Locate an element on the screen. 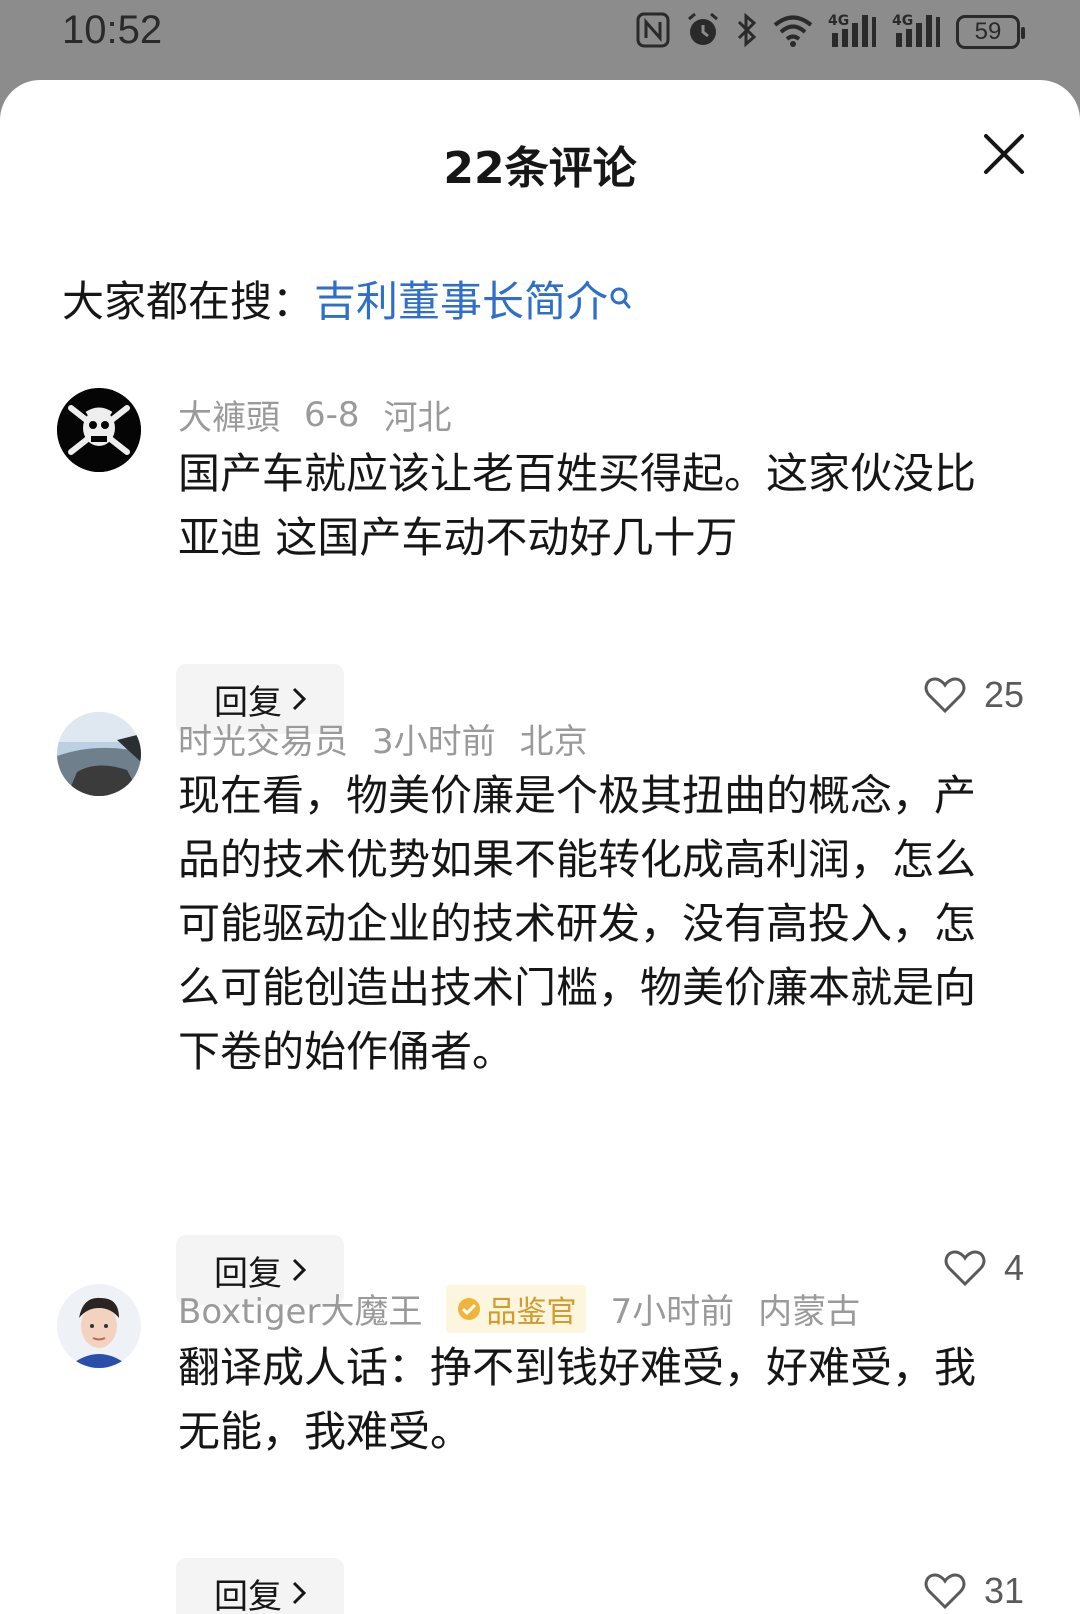  like-button: 4 is located at coordinates (984, 1268).